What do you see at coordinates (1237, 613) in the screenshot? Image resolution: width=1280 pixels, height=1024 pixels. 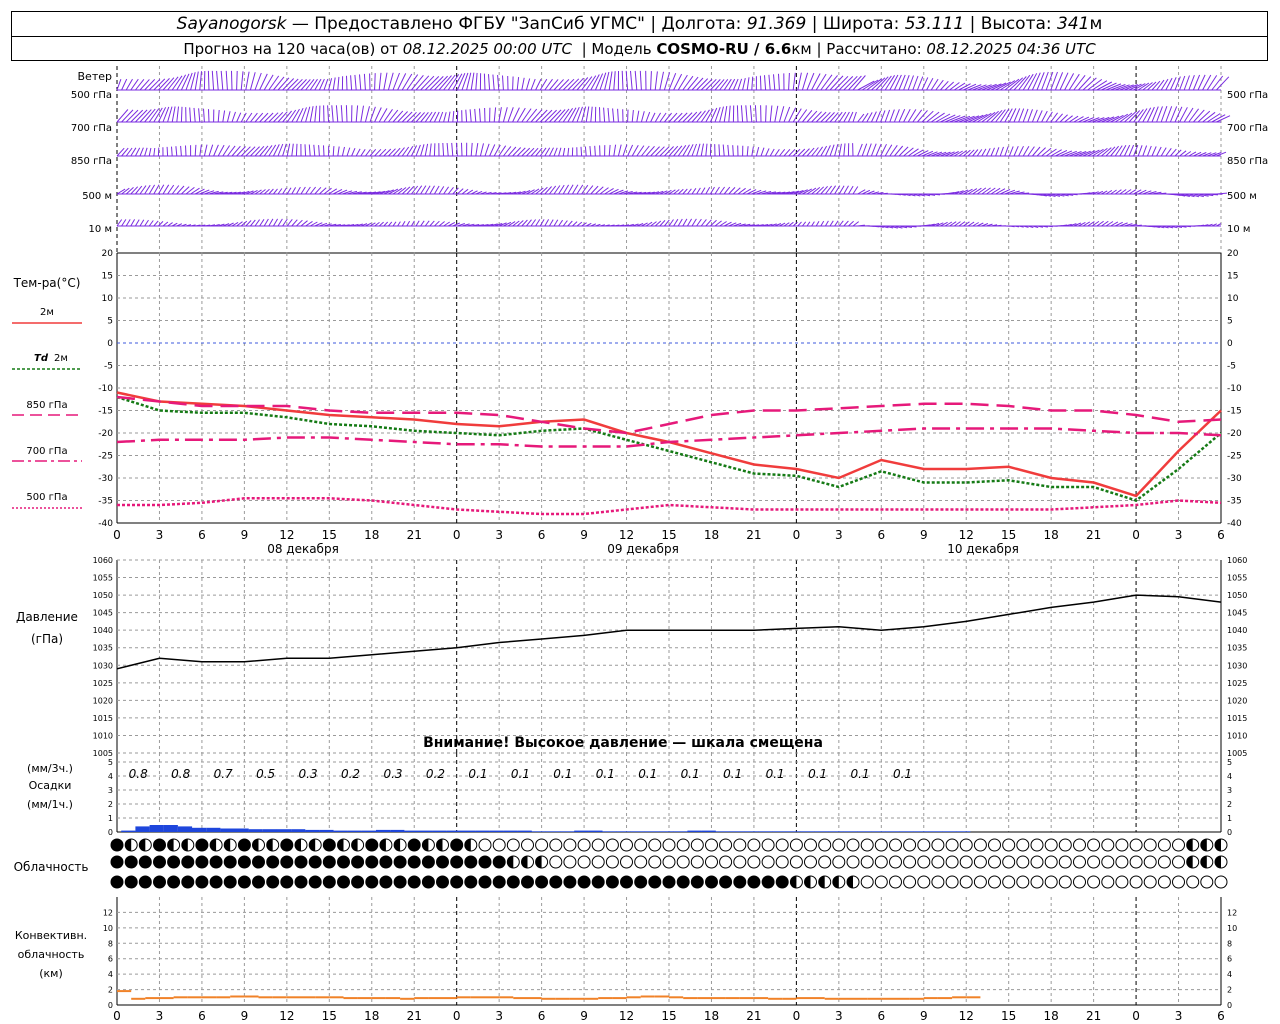 I see `pressure-tick-label-right: 1045` at bounding box center [1237, 613].